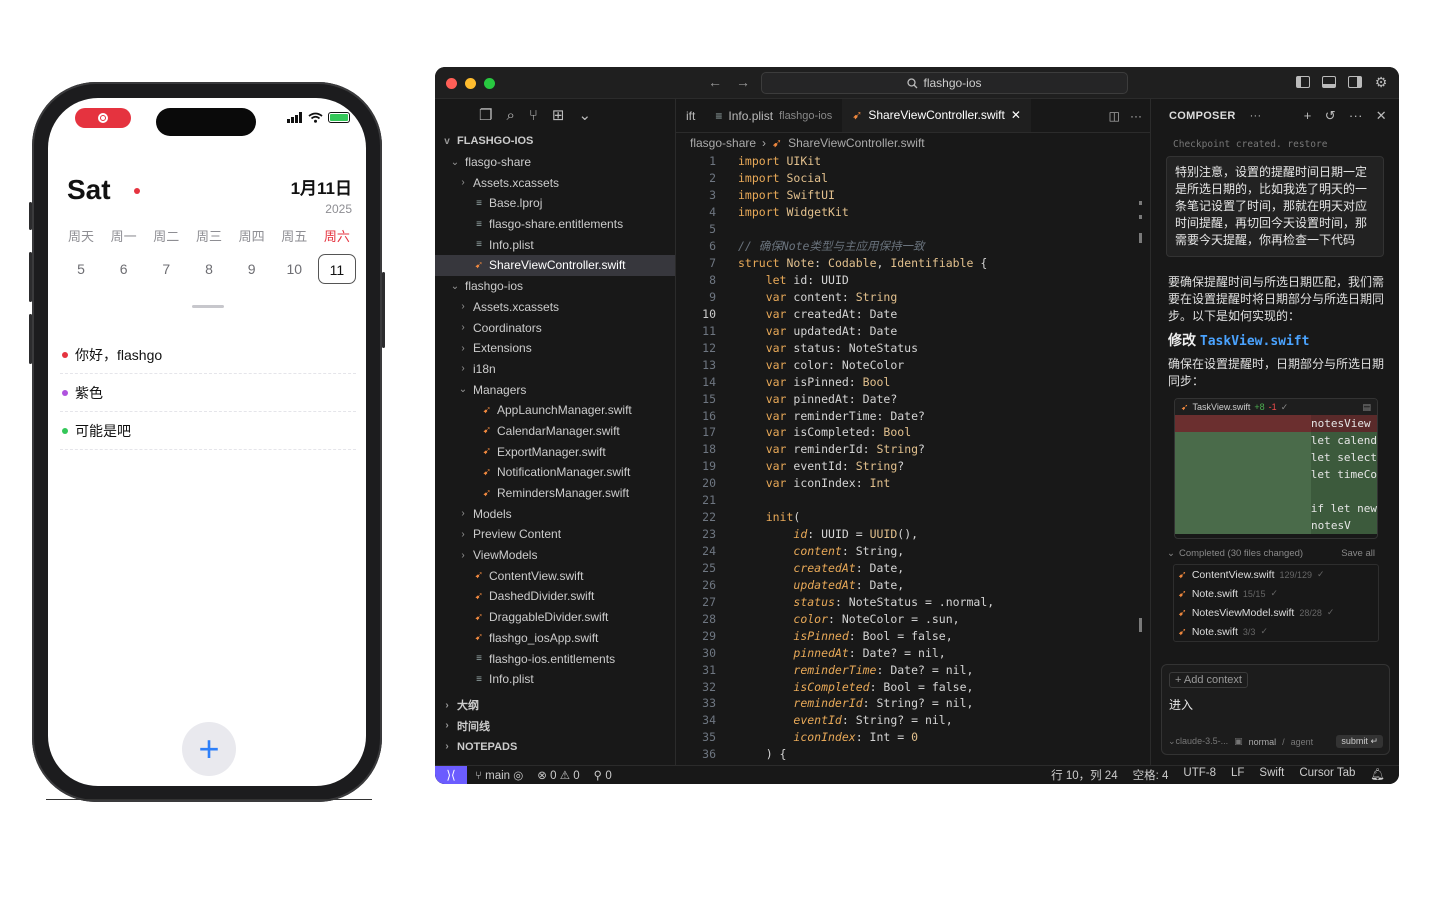 Image resolution: width=1440 pixels, height=900 pixels. What do you see at coordinates (1303, 82) in the screenshot?
I see `toggle-primary-sidebar-icon` at bounding box center [1303, 82].